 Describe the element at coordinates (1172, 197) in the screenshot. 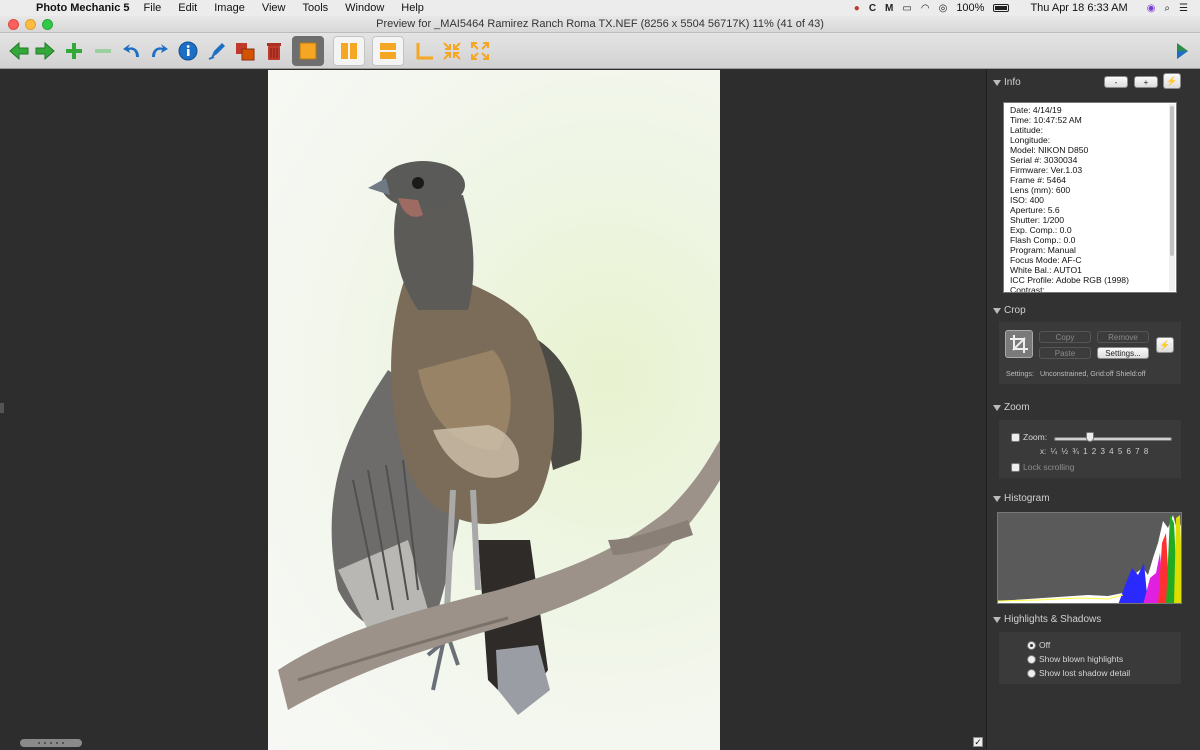

I see `info-scrollbar` at that location.